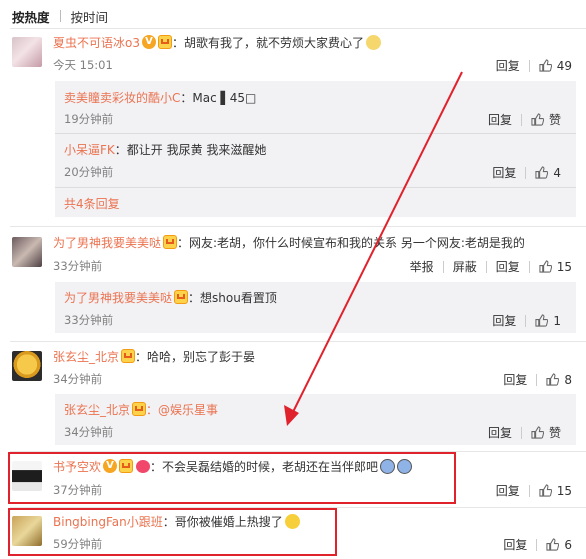 The height and width of the screenshot is (559, 586). I want to click on like-count: 49, so click(564, 65).